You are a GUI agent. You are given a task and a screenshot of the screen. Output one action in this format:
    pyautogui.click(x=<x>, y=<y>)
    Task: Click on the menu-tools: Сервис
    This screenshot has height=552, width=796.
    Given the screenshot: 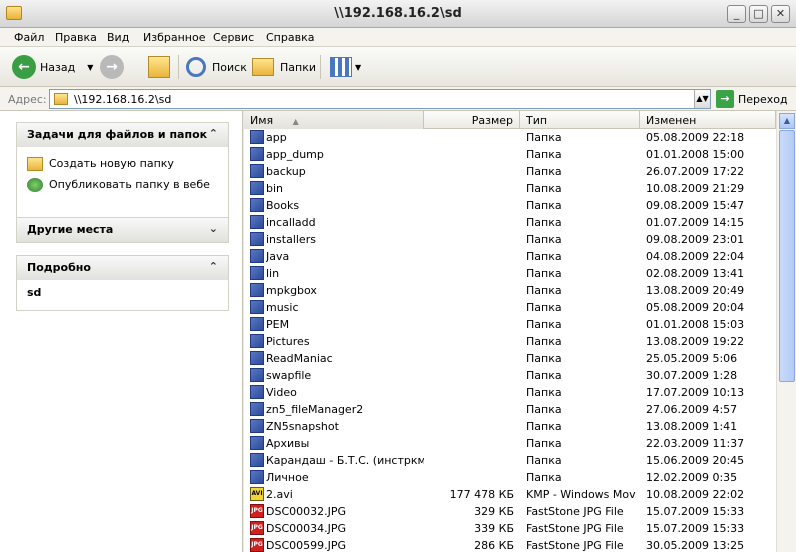 What is the action you would take?
    pyautogui.click(x=233, y=37)
    